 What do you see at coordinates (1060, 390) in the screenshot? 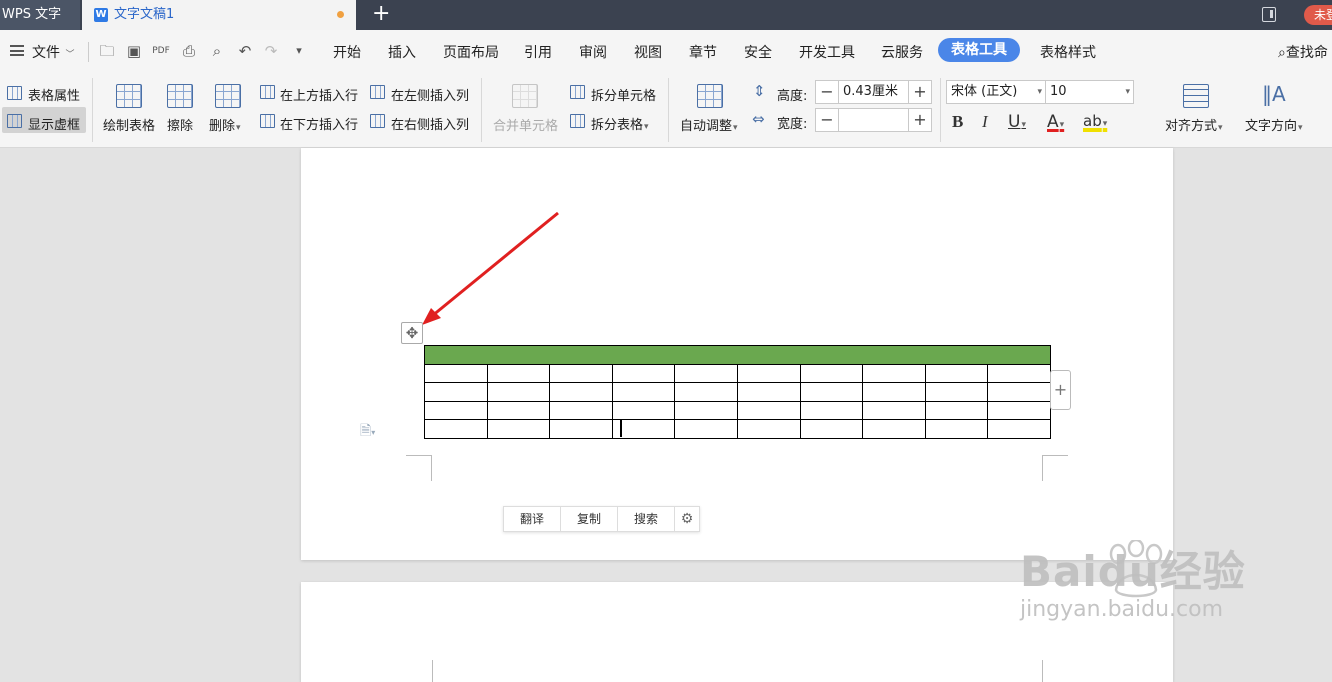
I see `add-column-button: +` at bounding box center [1060, 390].